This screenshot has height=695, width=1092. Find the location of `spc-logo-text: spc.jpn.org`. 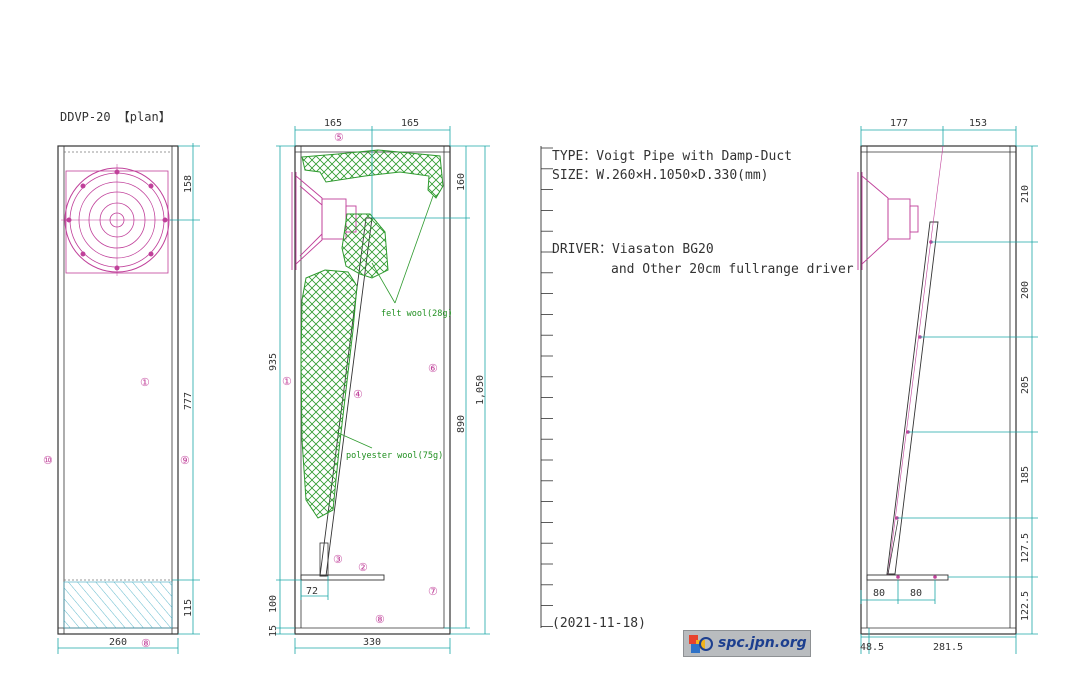

spc-logo-text: spc.jpn.org is located at coordinates (762, 643).